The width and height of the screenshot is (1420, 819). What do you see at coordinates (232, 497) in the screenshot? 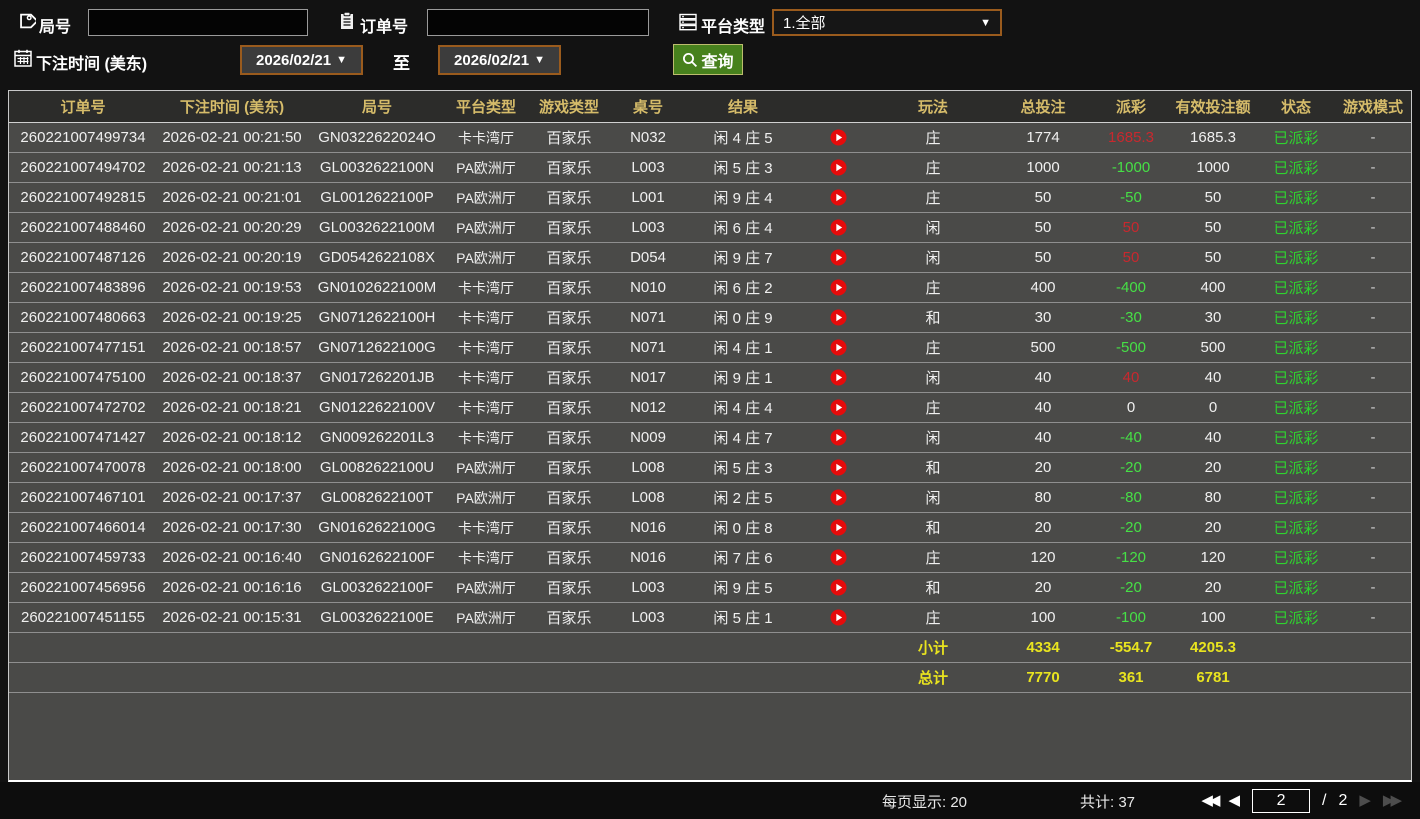
I see `bet-time-cell: 2026-02-21 00:17:37` at bounding box center [232, 497].